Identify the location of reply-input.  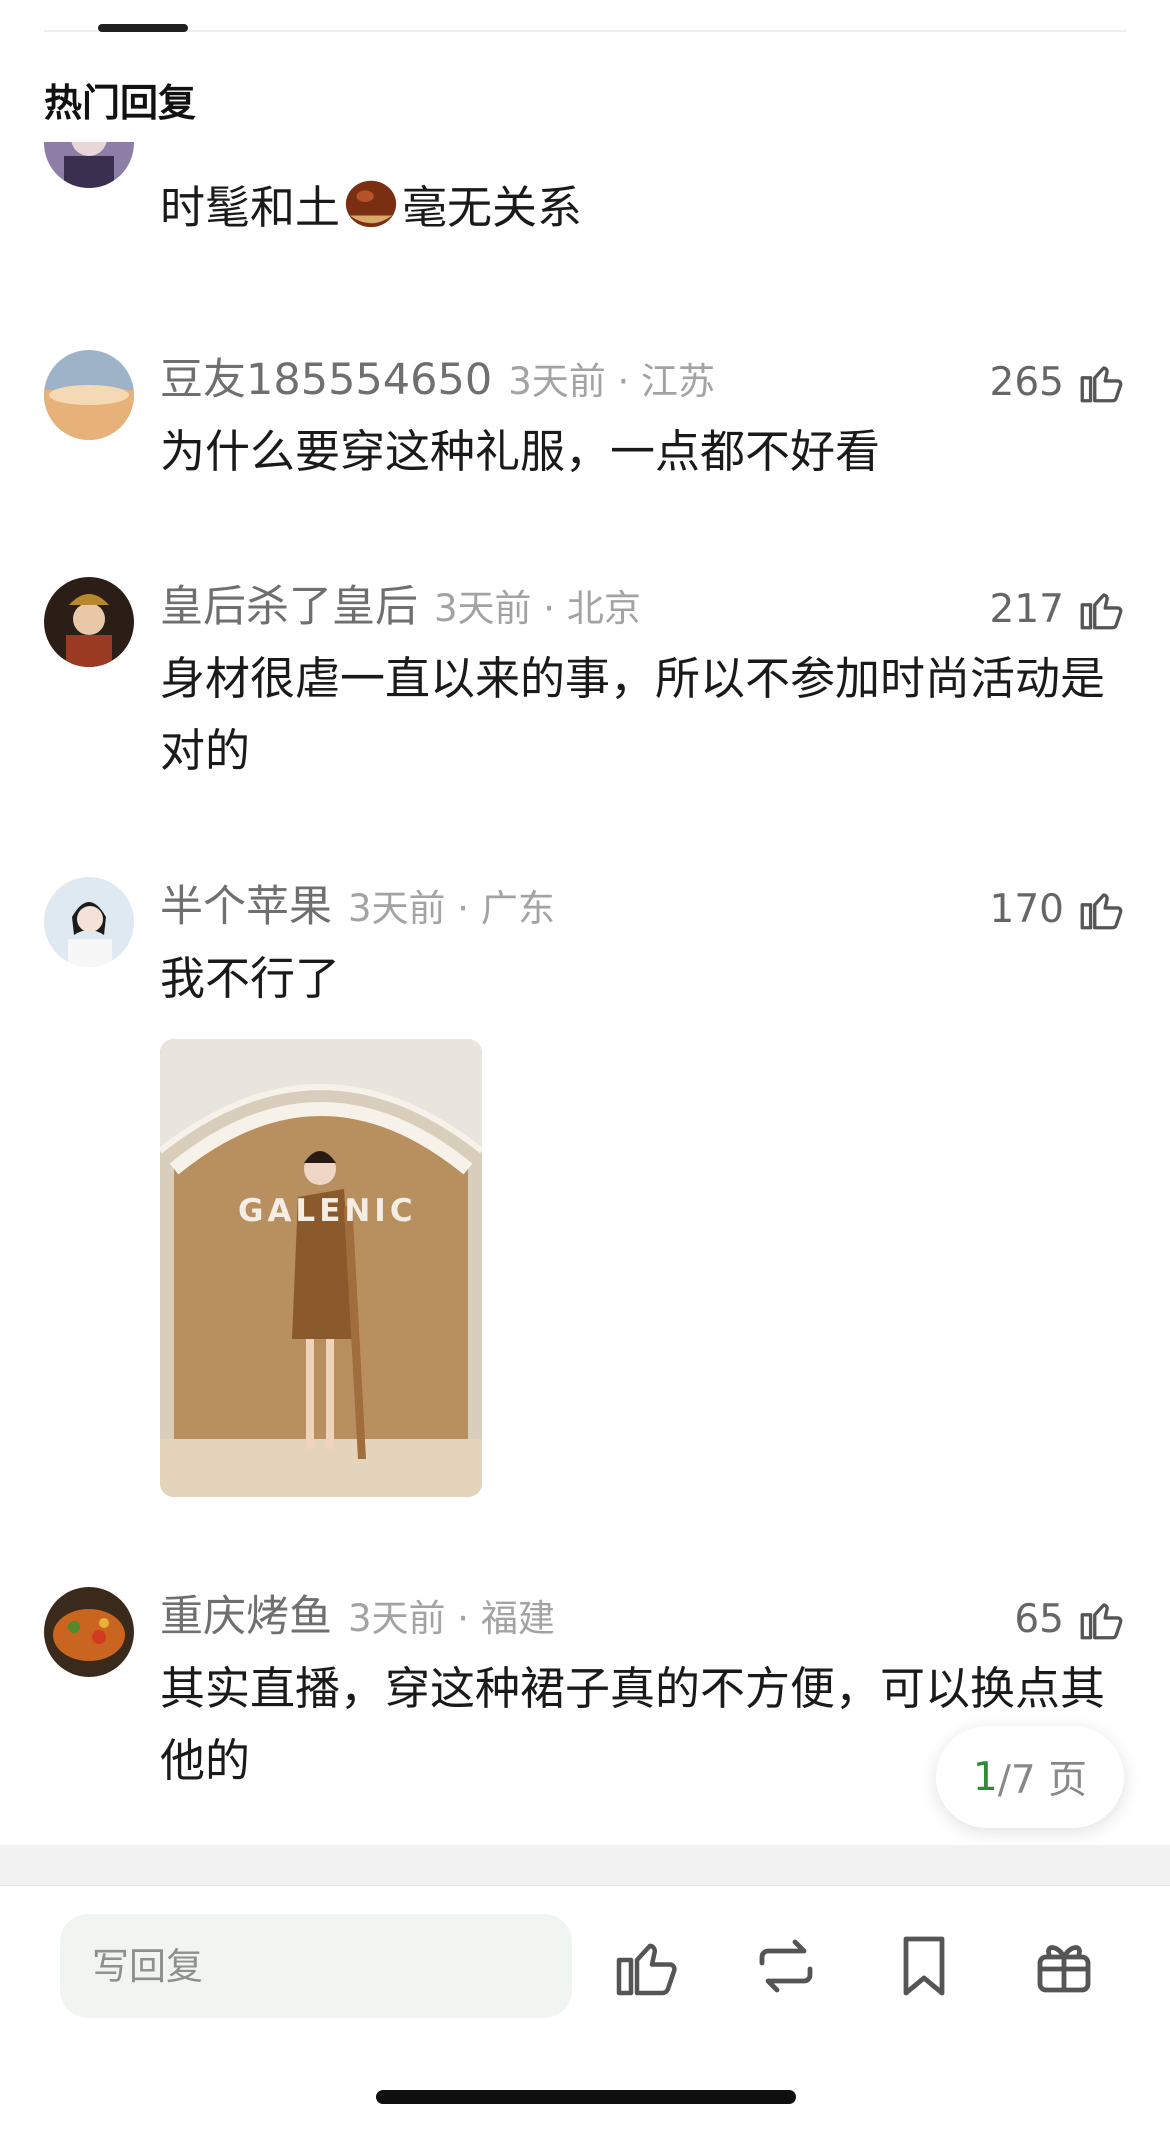
(316, 1966).